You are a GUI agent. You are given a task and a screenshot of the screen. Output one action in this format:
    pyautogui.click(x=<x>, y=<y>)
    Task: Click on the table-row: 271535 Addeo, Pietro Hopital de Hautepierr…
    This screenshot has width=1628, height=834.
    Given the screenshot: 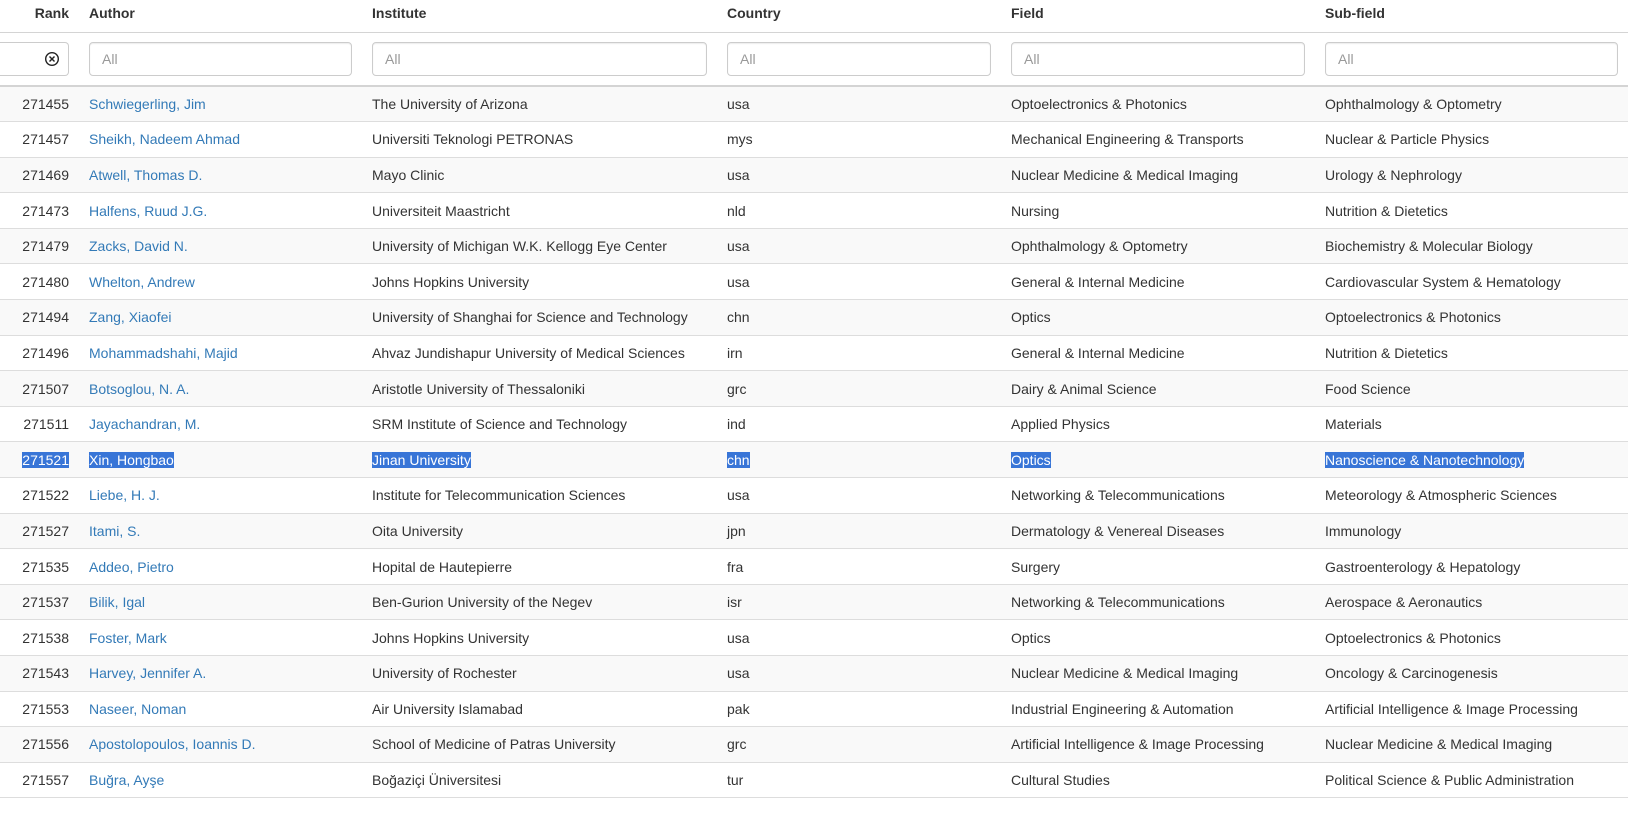 What is the action you would take?
    pyautogui.click(x=814, y=566)
    